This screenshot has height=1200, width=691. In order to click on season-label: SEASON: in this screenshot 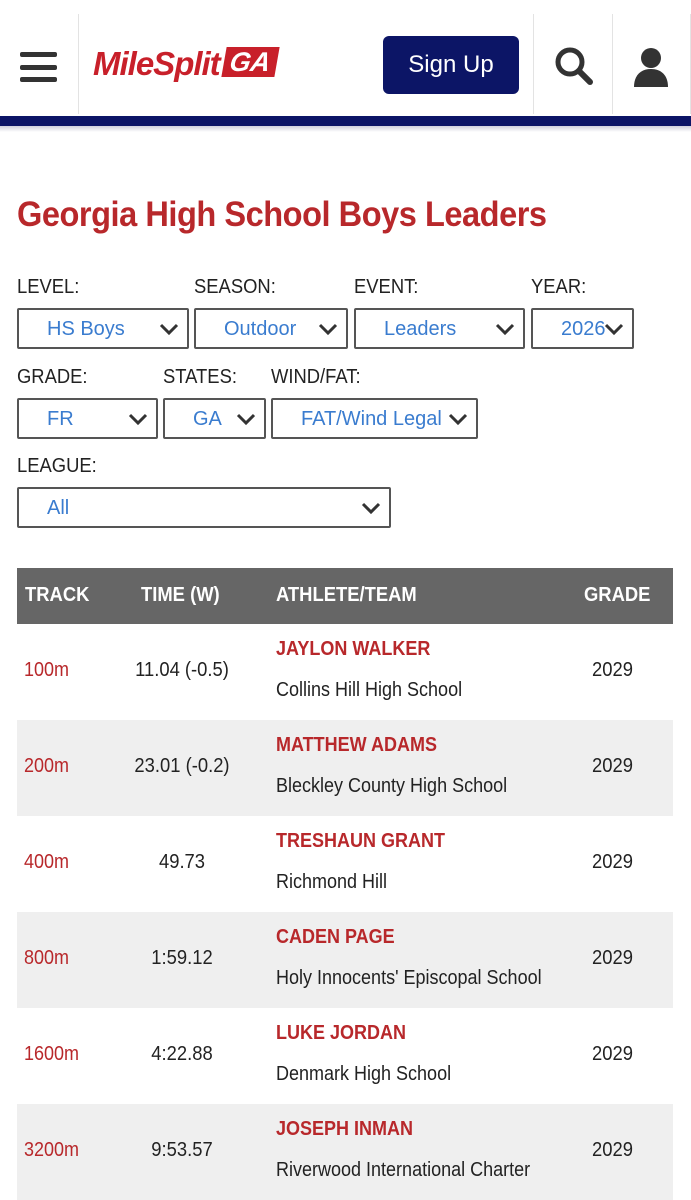, I will do `click(235, 287)`.